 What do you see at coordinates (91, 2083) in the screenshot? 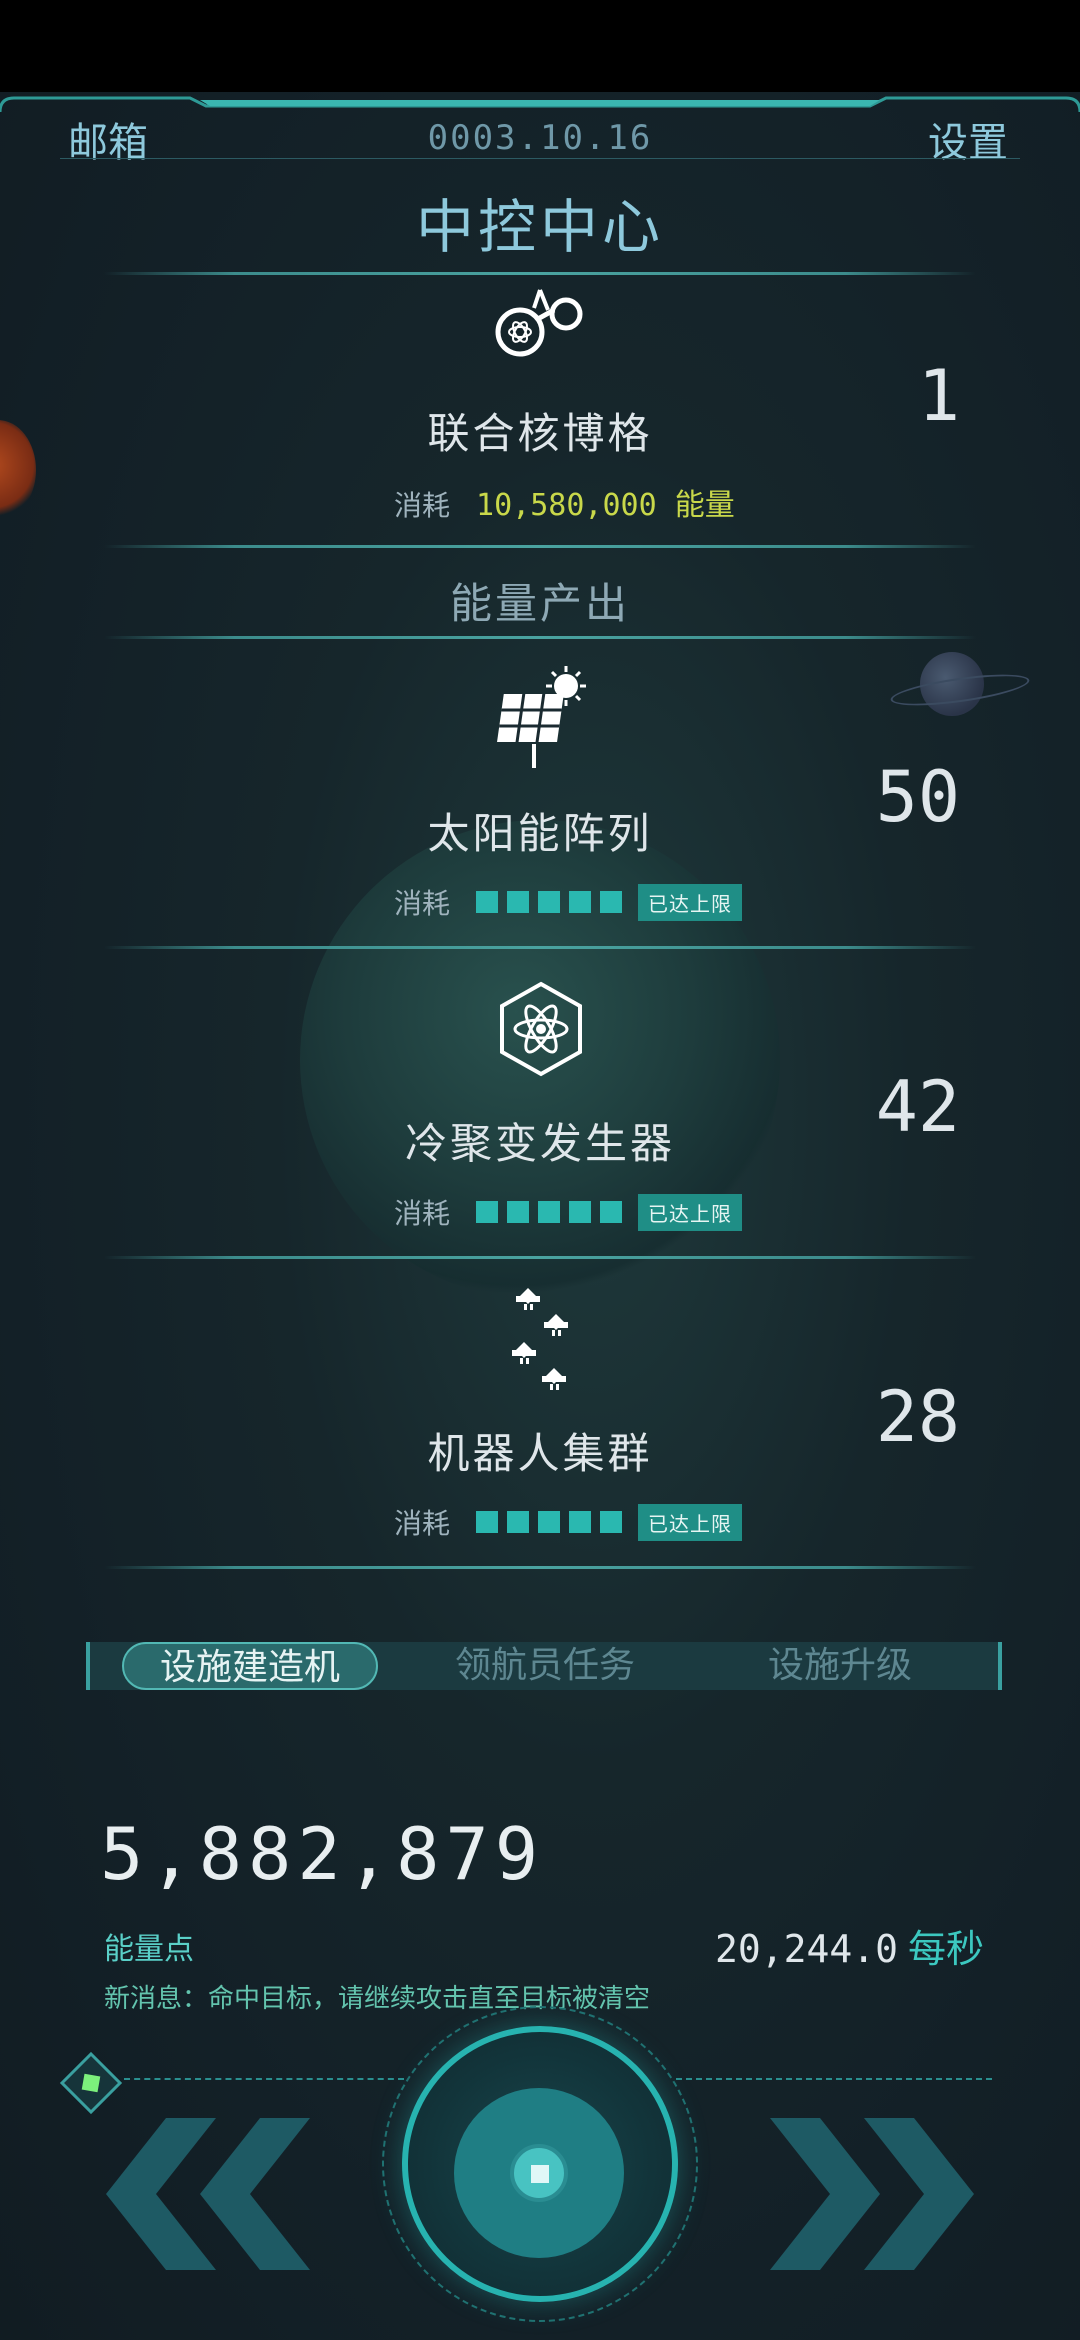
I see `diamond-indicator-icon` at bounding box center [91, 2083].